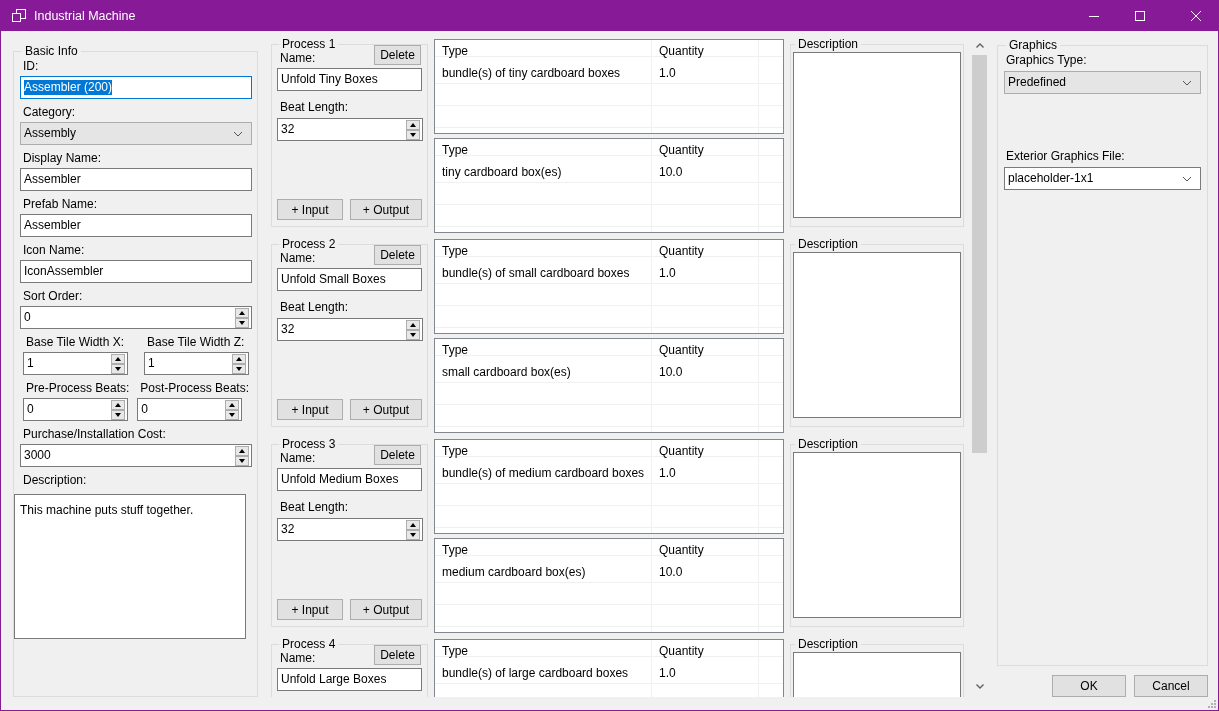  What do you see at coordinates (502, 172) in the screenshot?
I see `table-cell-text: tiny cardboard box(es)` at bounding box center [502, 172].